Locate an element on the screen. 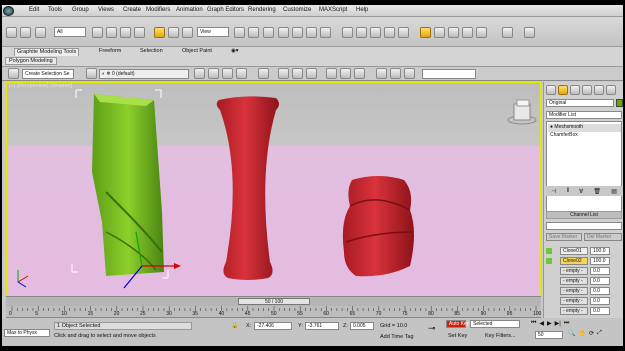  menu-rendering: Rendering is located at coordinates (262, 10).